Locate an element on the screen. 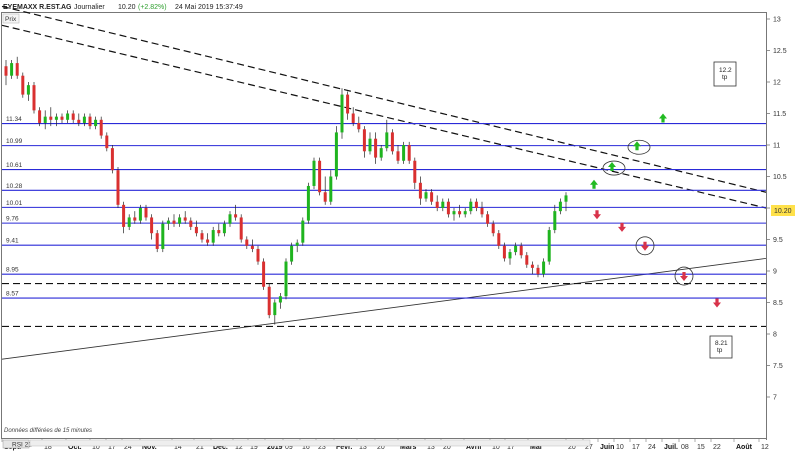 The height and width of the screenshot is (454, 806). level-label: 9.41 is located at coordinates (12, 241).